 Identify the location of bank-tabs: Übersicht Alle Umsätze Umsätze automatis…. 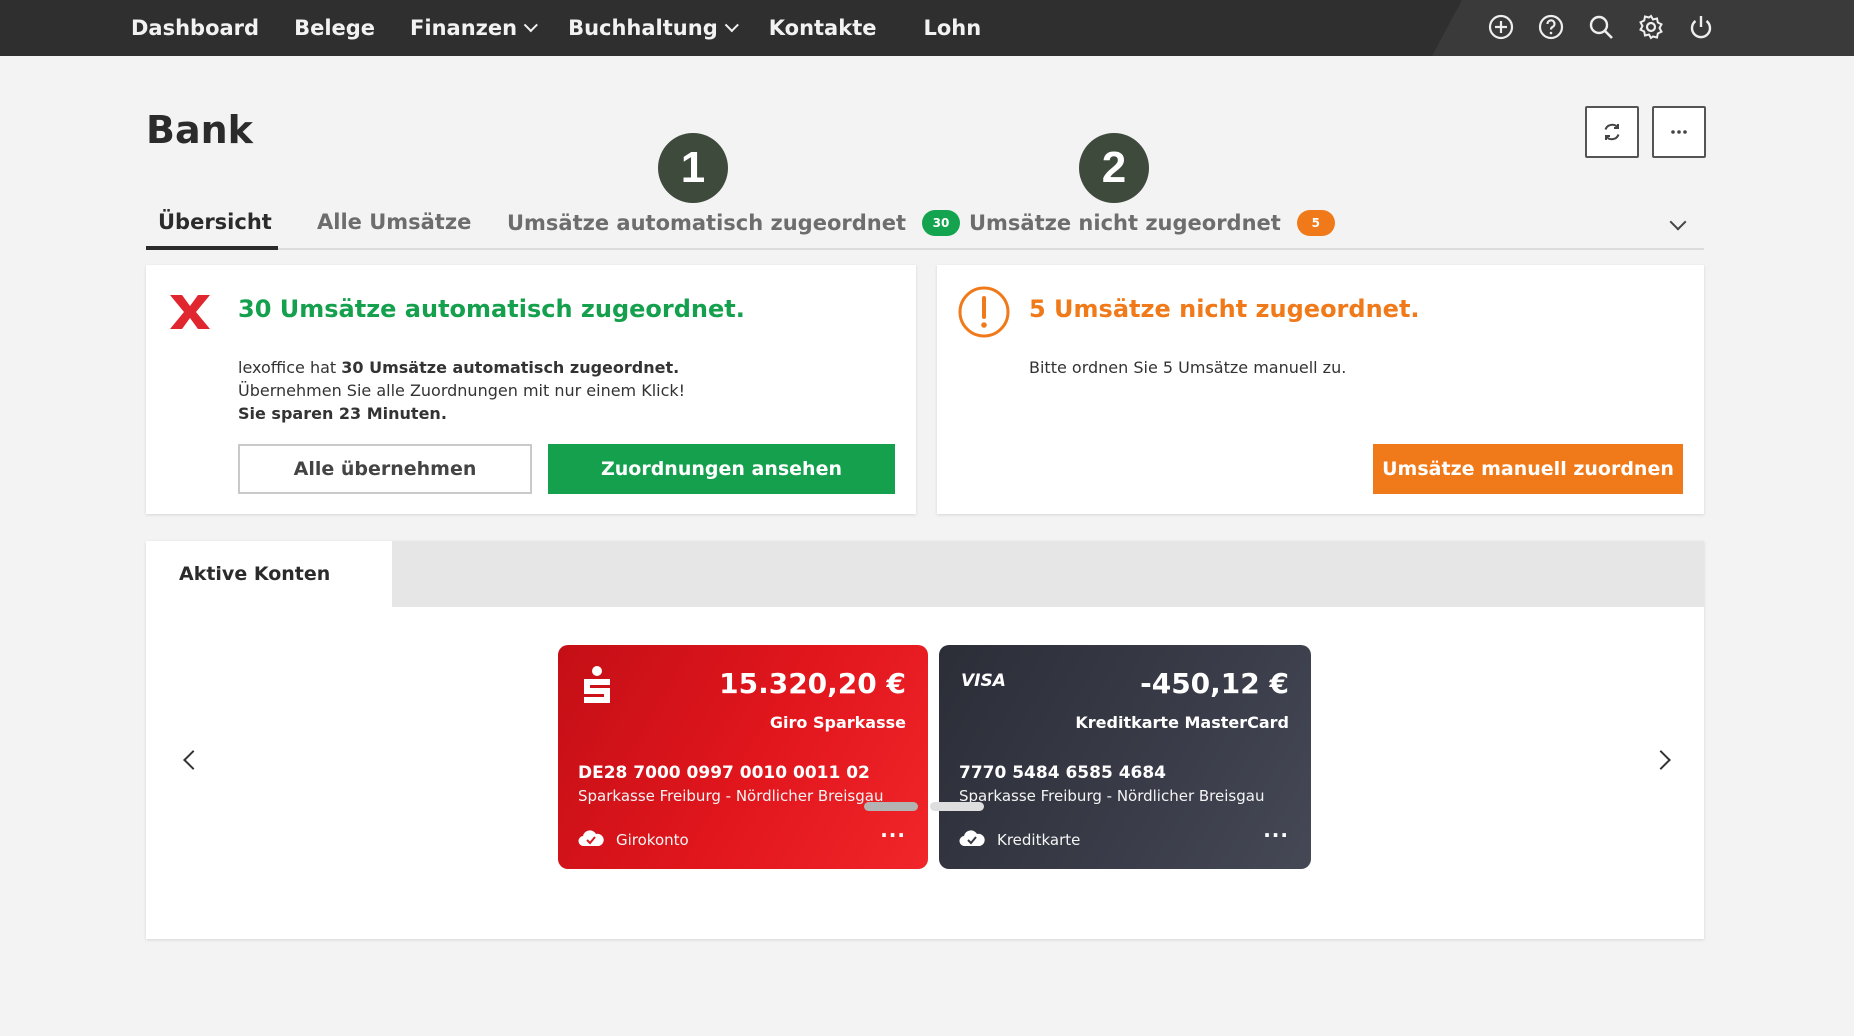
(925, 228).